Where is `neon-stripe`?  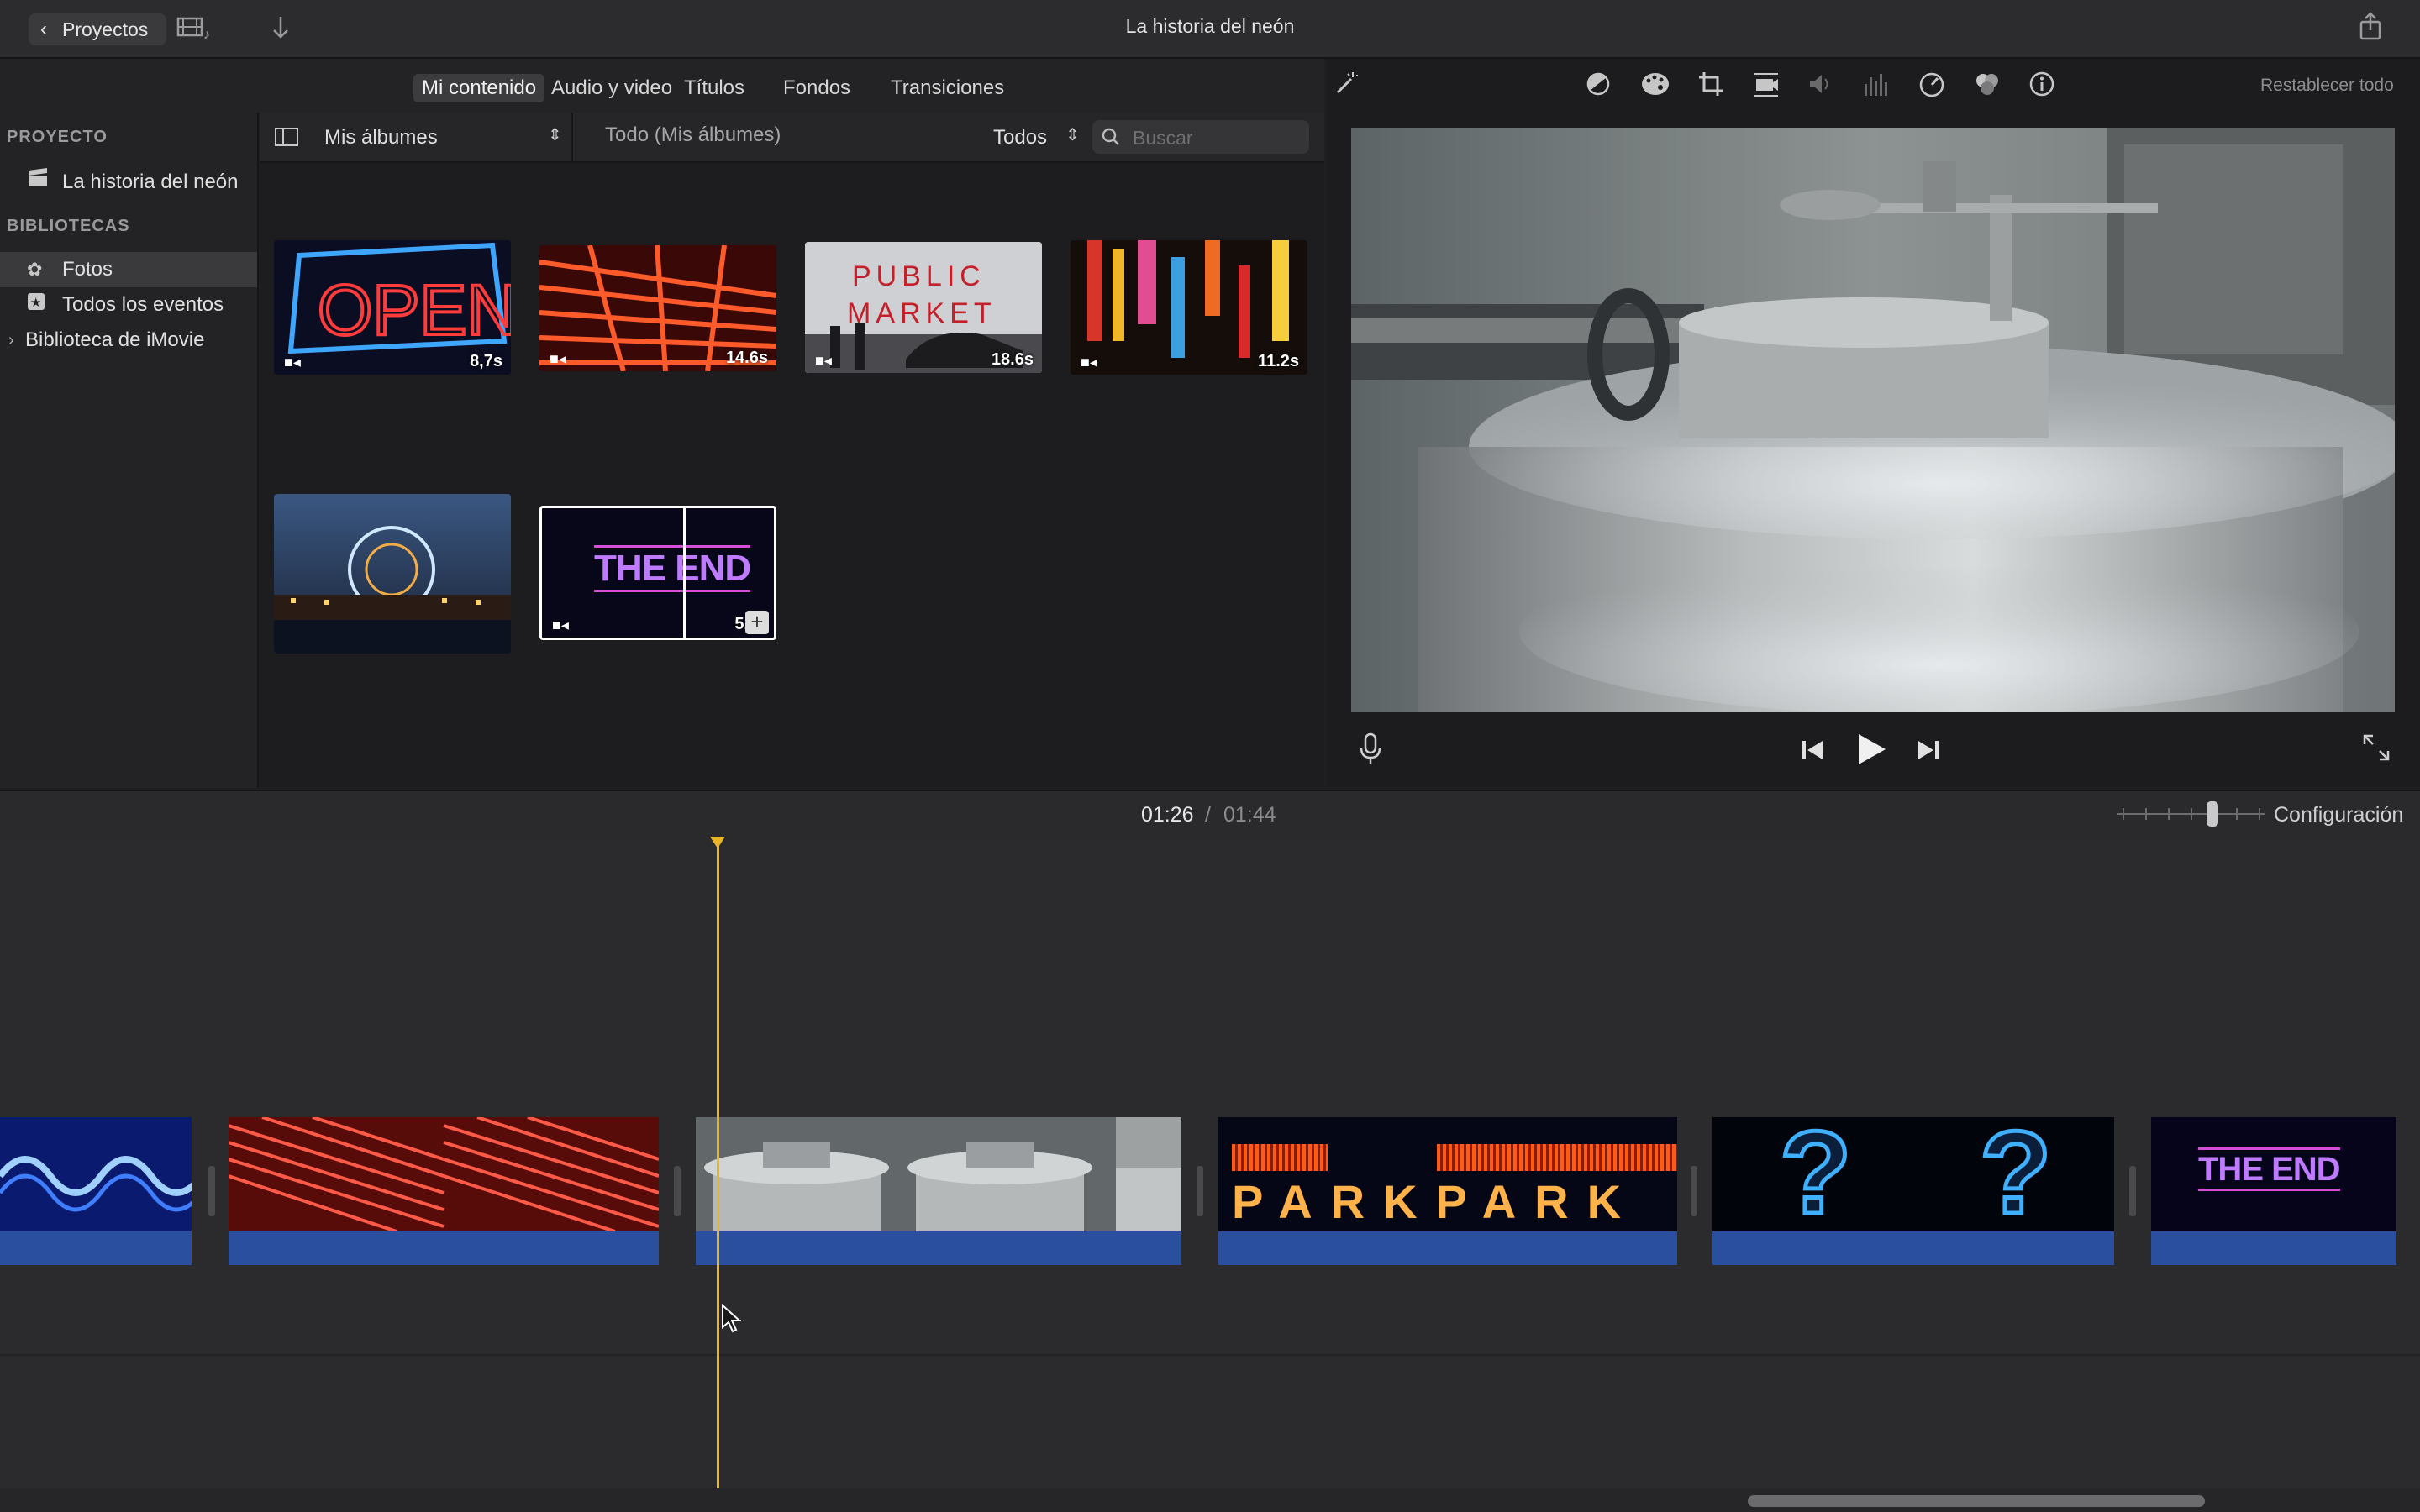 neon-stripe is located at coordinates (1280, 1157).